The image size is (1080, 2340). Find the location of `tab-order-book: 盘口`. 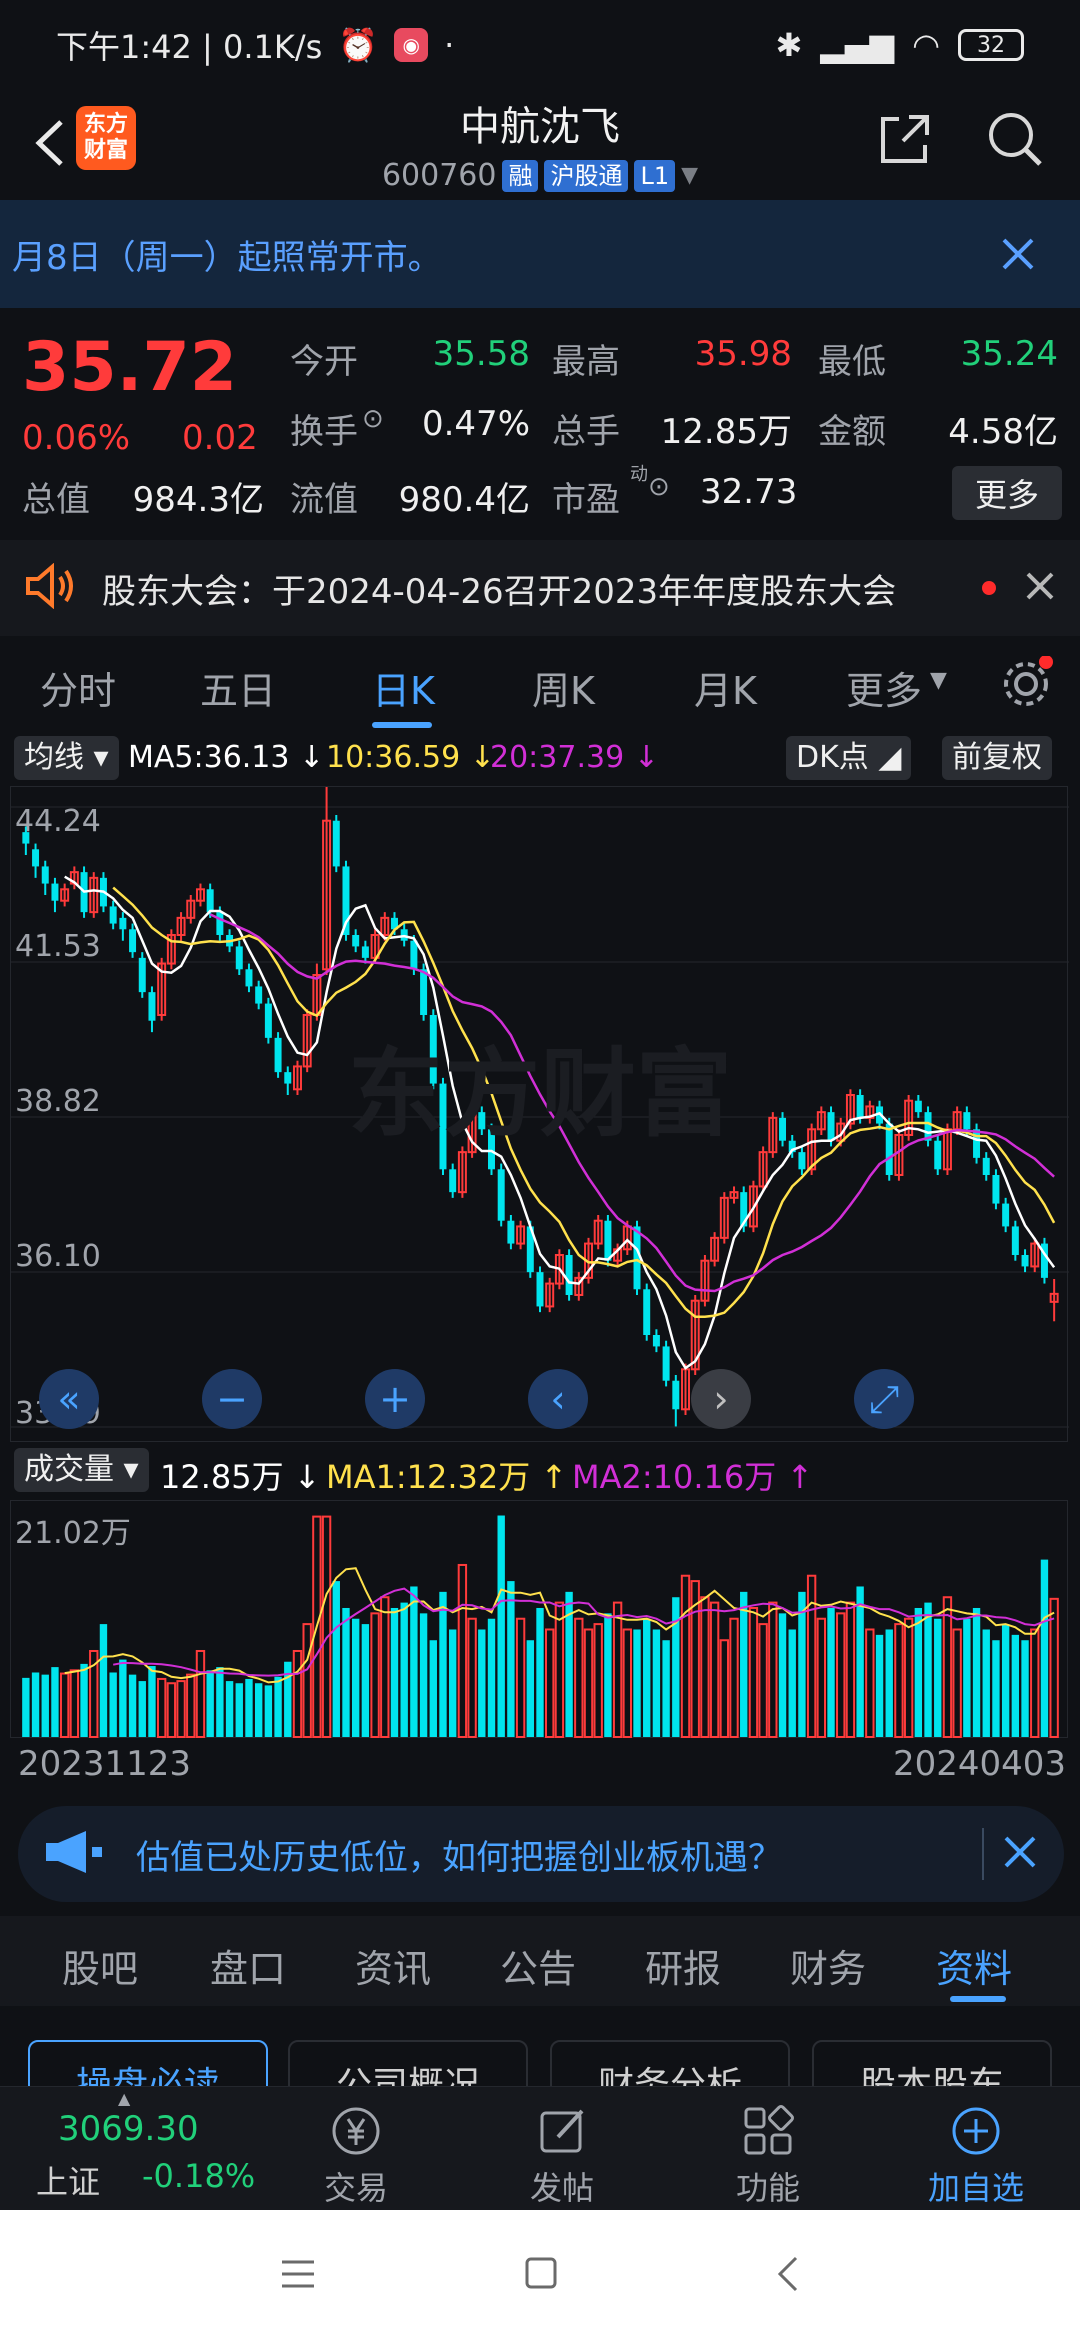

tab-order-book: 盘口 is located at coordinates (248, 1965).